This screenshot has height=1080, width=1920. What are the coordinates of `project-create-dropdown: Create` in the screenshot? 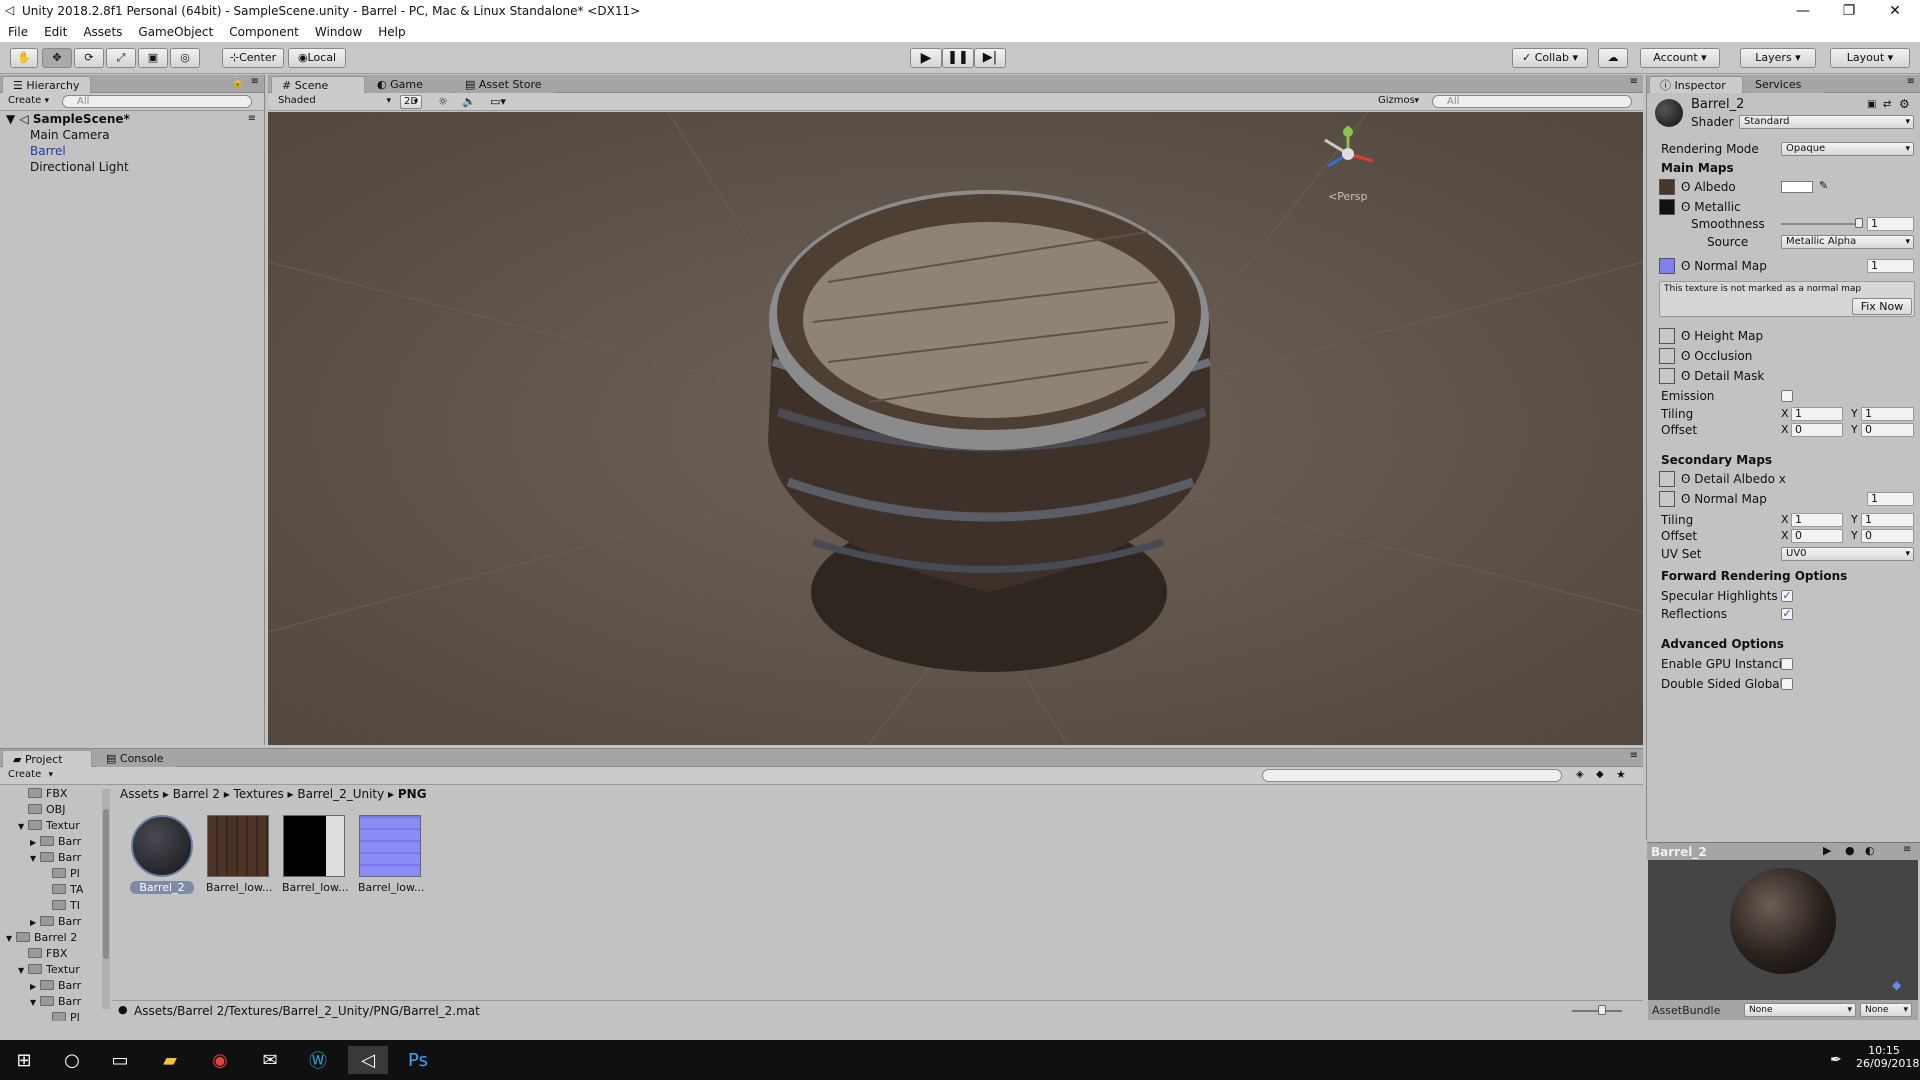 It's located at (30, 776).